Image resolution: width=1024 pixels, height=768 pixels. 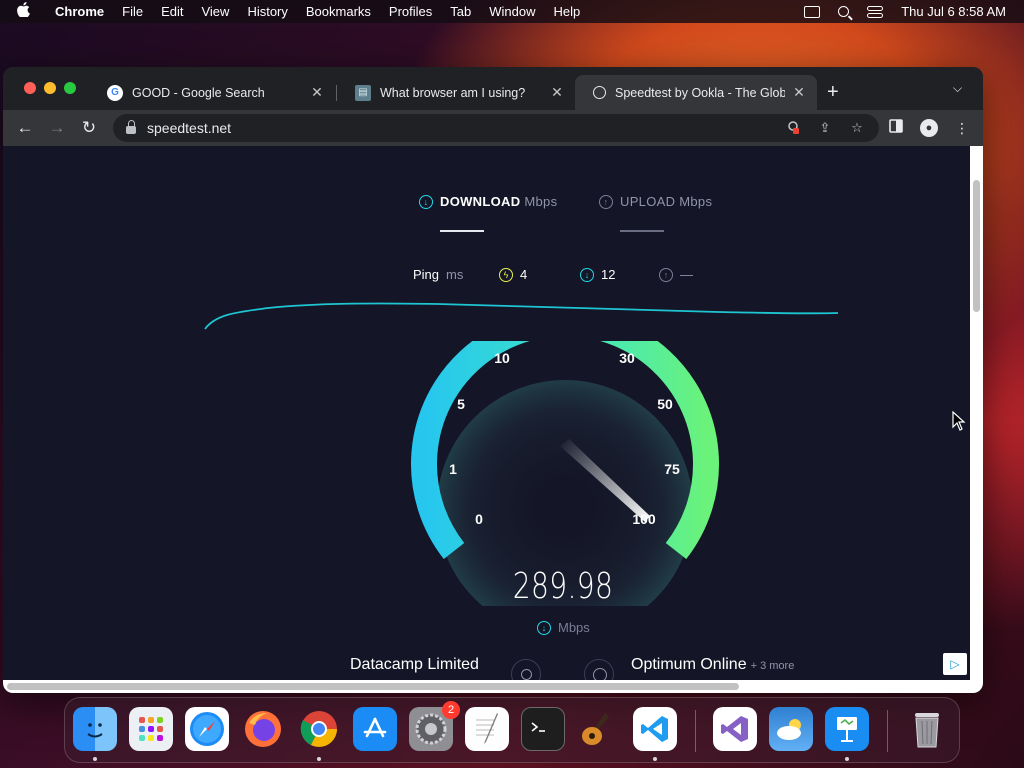 I want to click on download-label: DOWNLOAD, so click(x=480, y=201).